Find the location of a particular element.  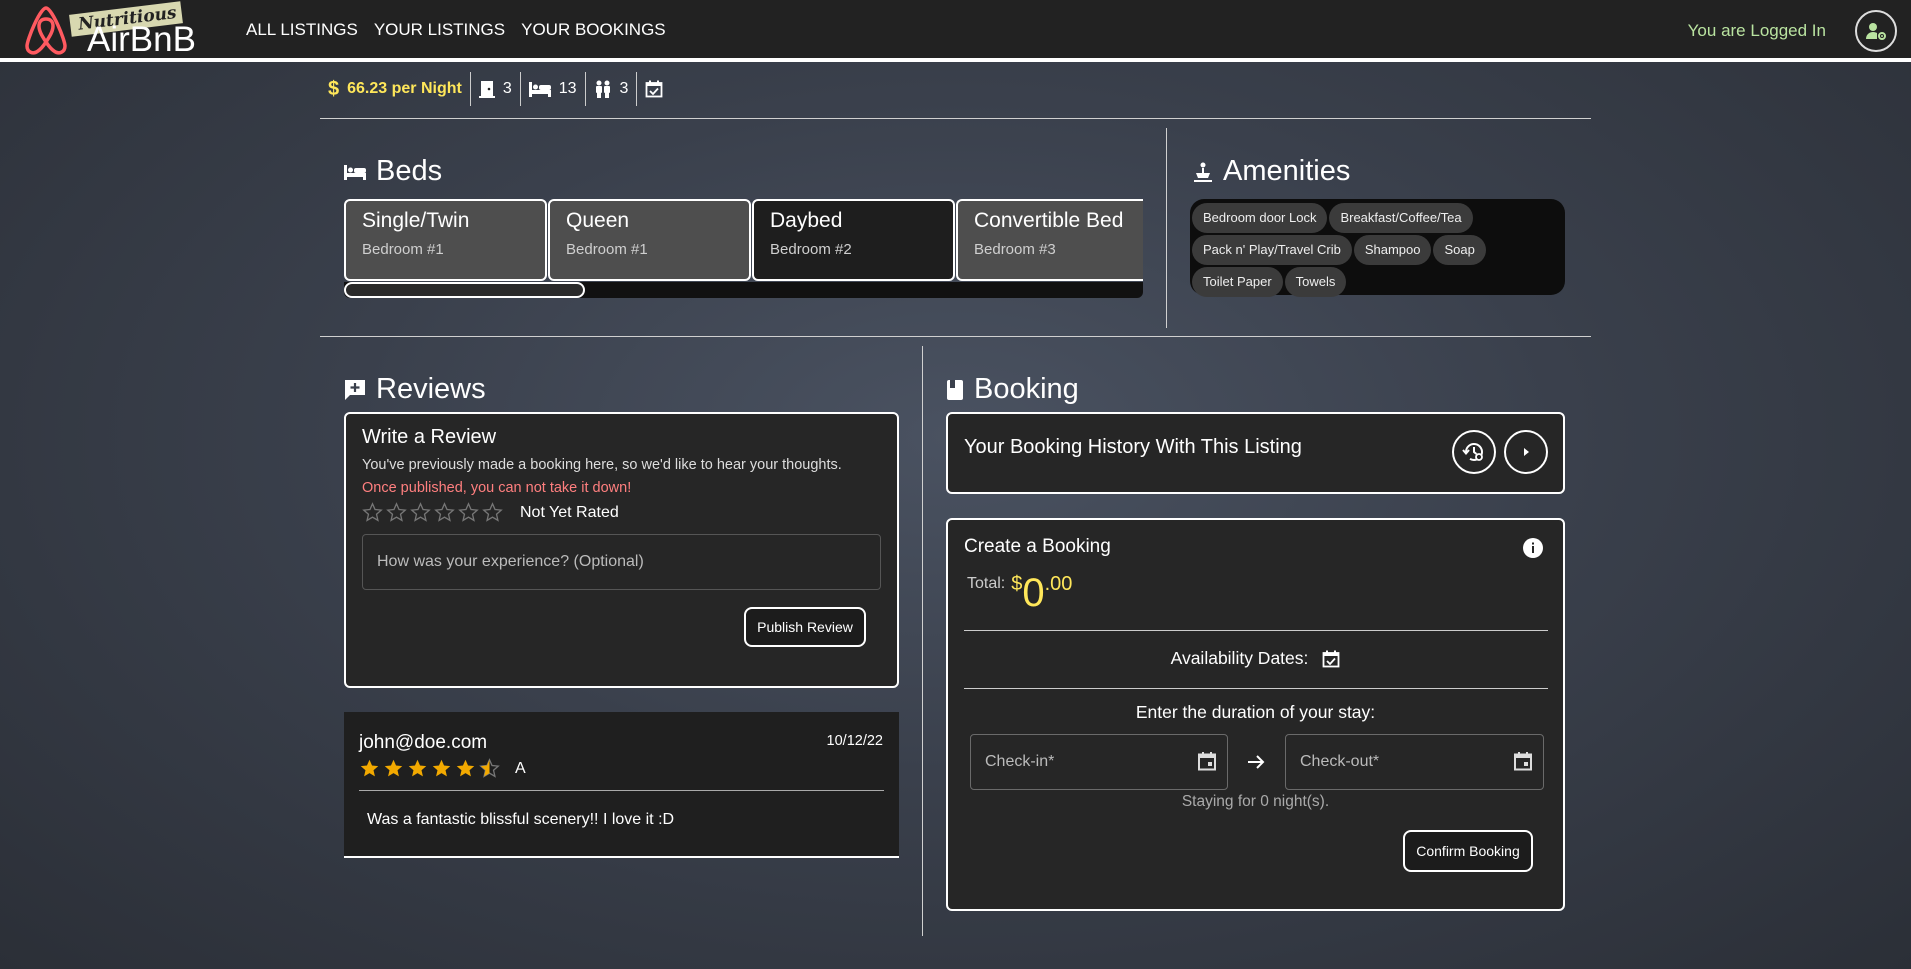

review-rating: A is located at coordinates (442, 768).